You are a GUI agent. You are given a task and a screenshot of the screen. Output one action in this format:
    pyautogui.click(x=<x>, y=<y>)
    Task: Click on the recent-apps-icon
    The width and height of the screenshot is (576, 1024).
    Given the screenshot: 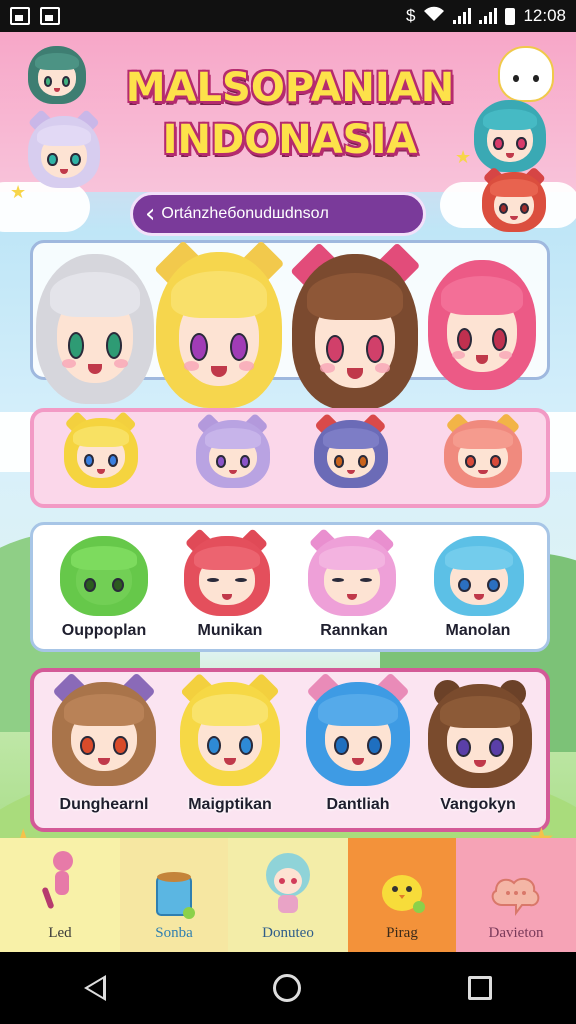 What is the action you would take?
    pyautogui.click(x=480, y=988)
    